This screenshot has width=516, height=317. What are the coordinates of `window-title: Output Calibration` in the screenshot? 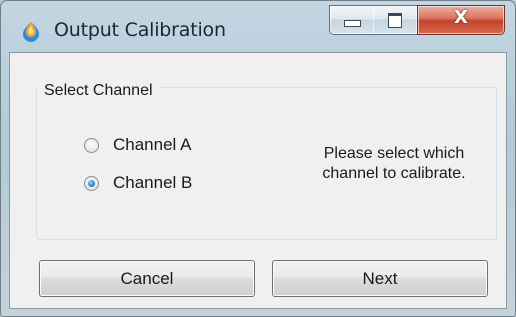 It's located at (140, 30).